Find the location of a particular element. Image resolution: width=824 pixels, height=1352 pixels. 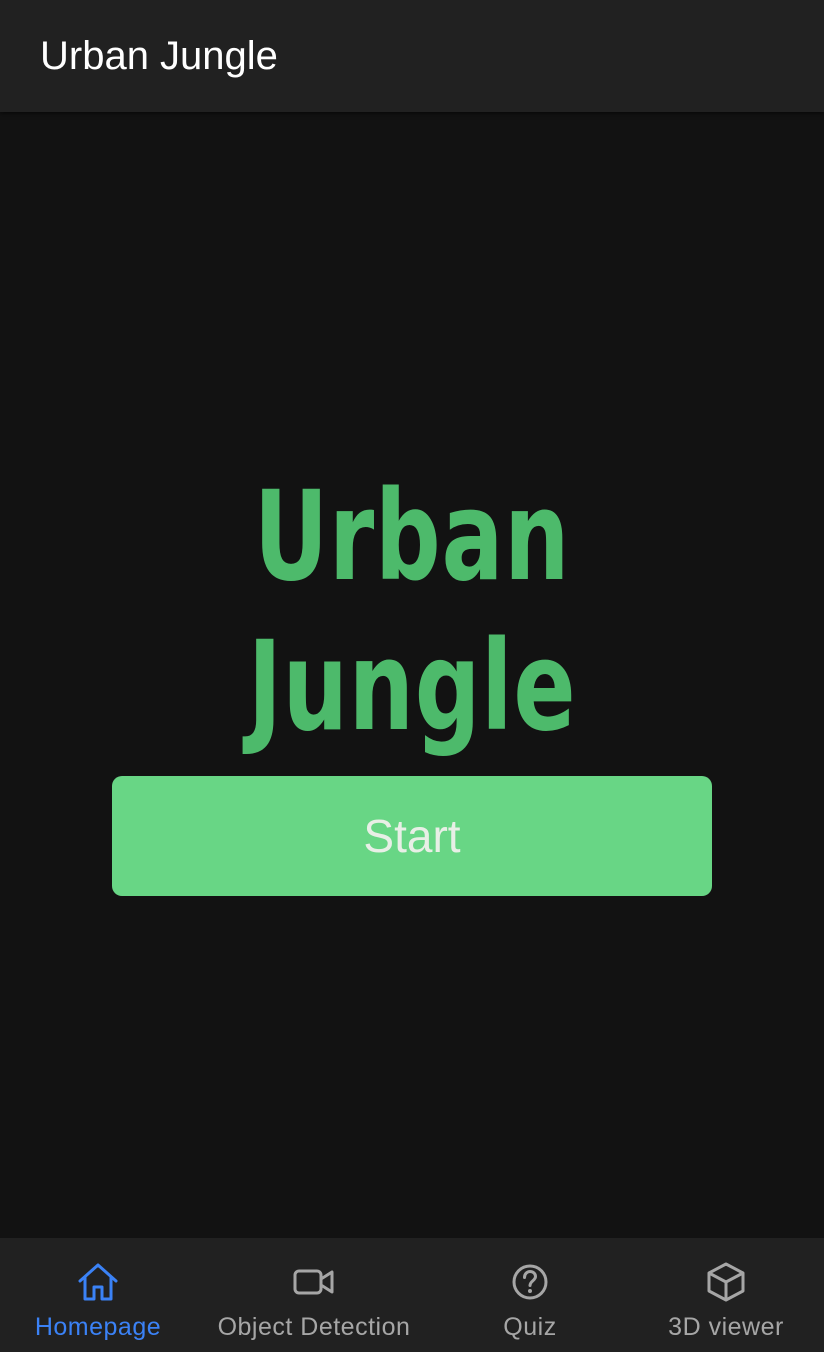

nav-item-object-detection: Object Detection is located at coordinates (314, 1295).